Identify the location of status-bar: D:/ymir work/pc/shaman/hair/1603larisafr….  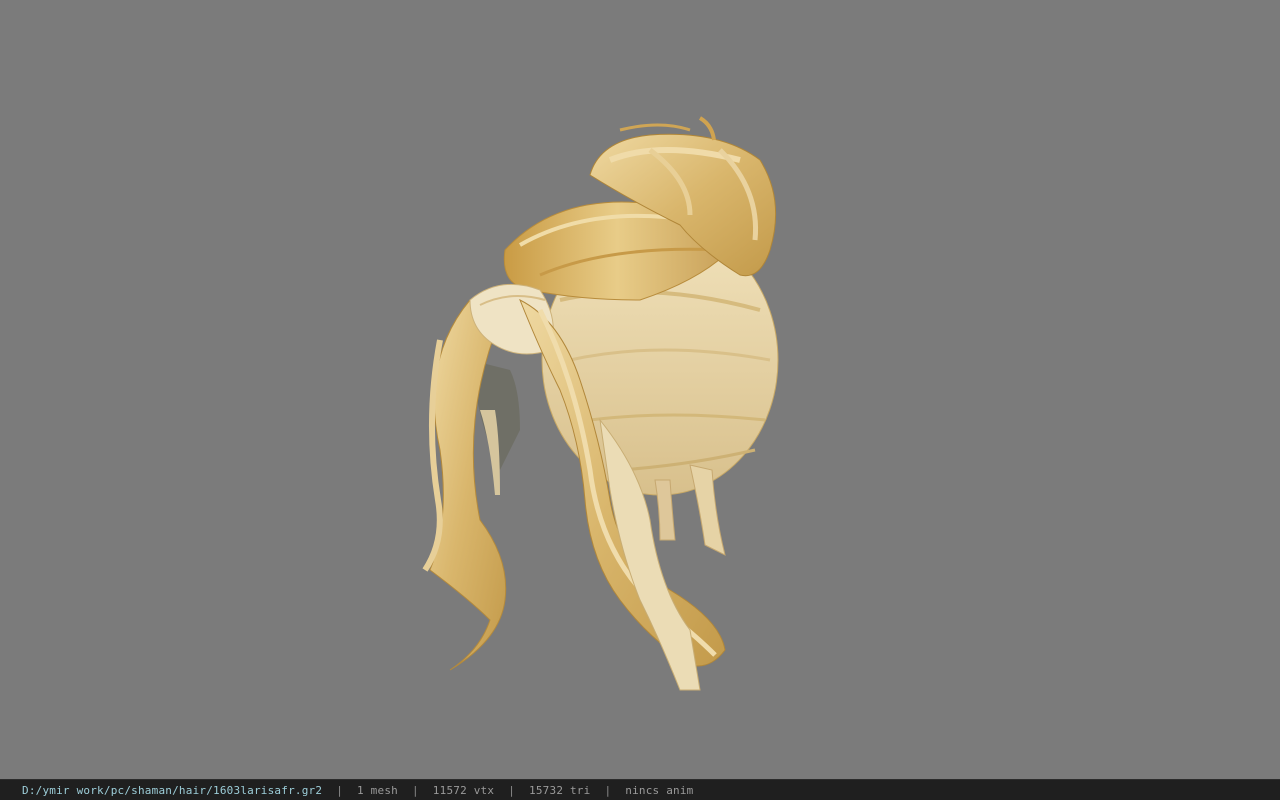
(640, 789).